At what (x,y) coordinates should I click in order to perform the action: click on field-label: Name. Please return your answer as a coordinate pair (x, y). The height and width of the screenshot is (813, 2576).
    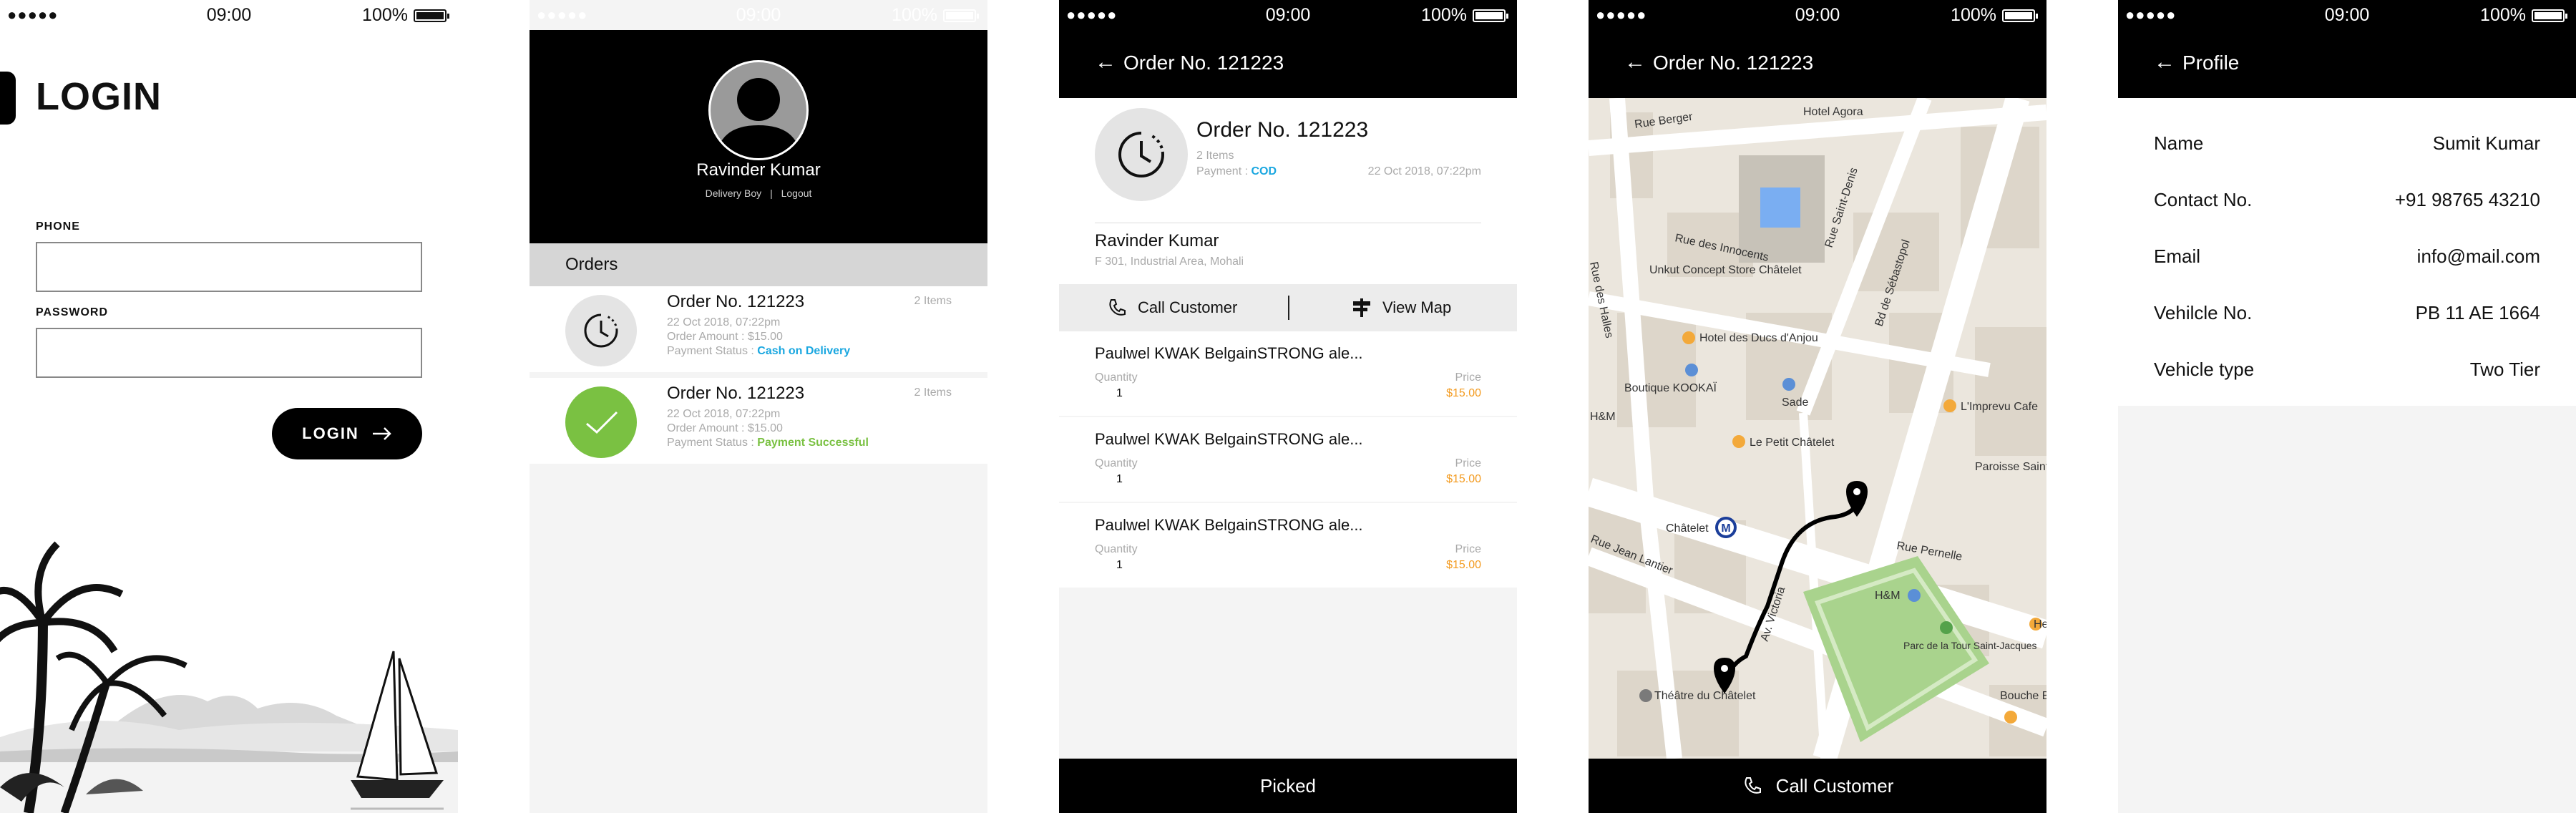
    Looking at the image, I should click on (2179, 143).